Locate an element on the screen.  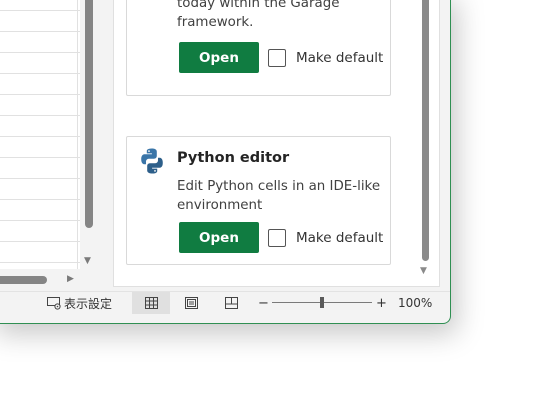
pane-scroll-thumb is located at coordinates (425, 130).